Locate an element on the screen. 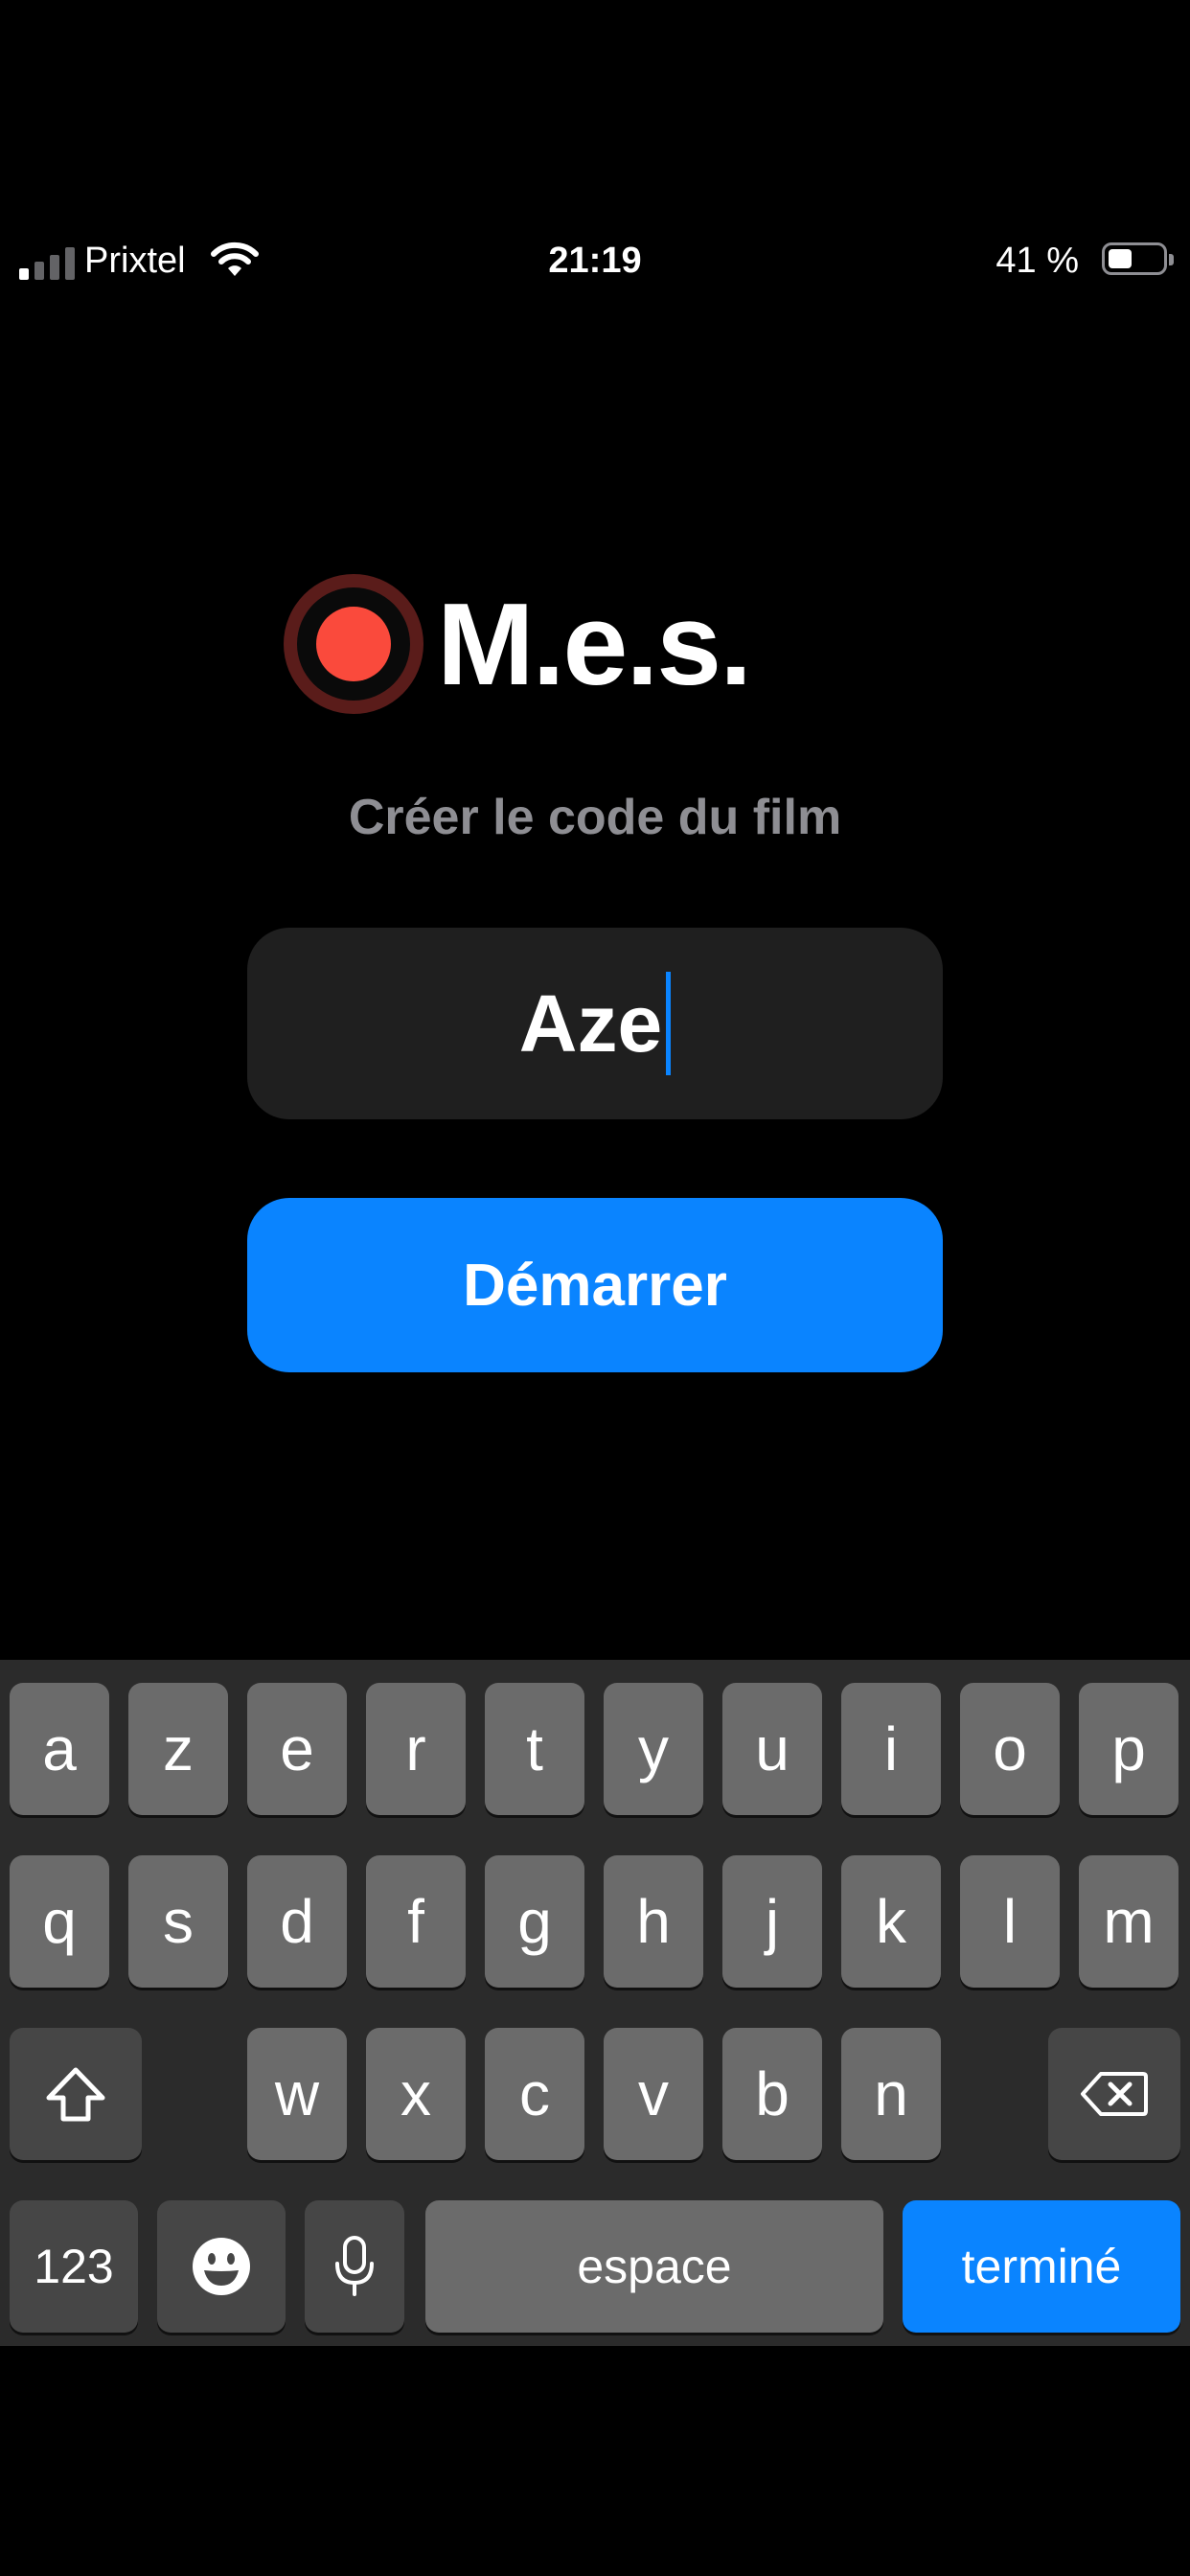  film-code-input: Aze is located at coordinates (595, 1023).